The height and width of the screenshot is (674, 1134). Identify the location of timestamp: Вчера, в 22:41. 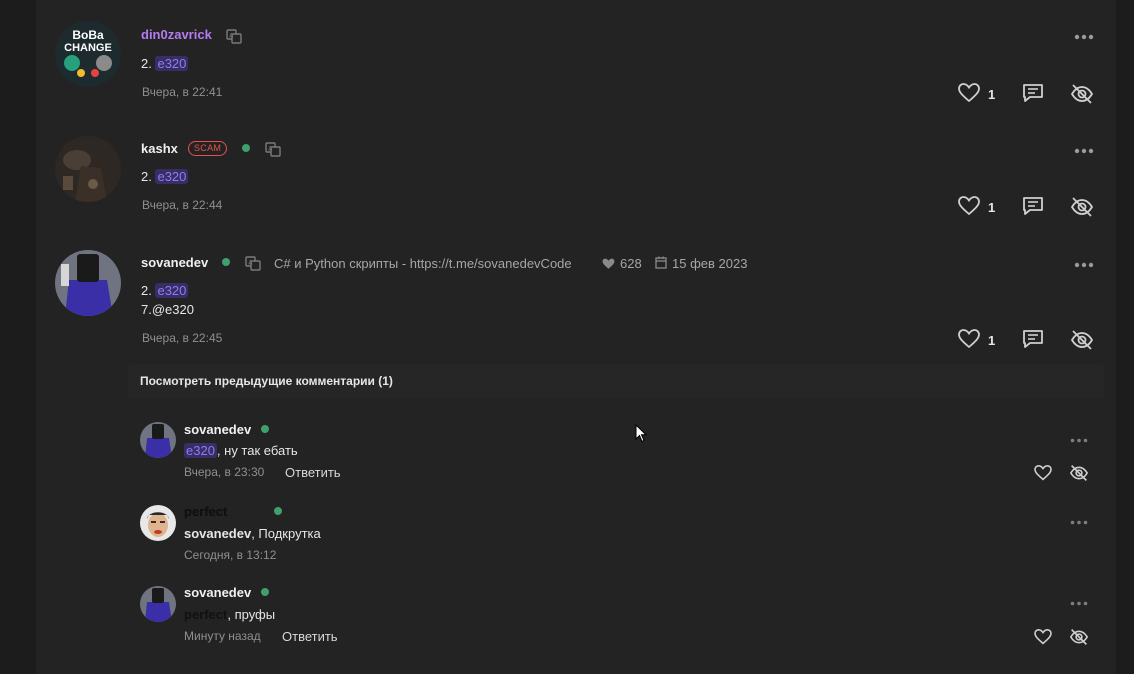
(182, 92).